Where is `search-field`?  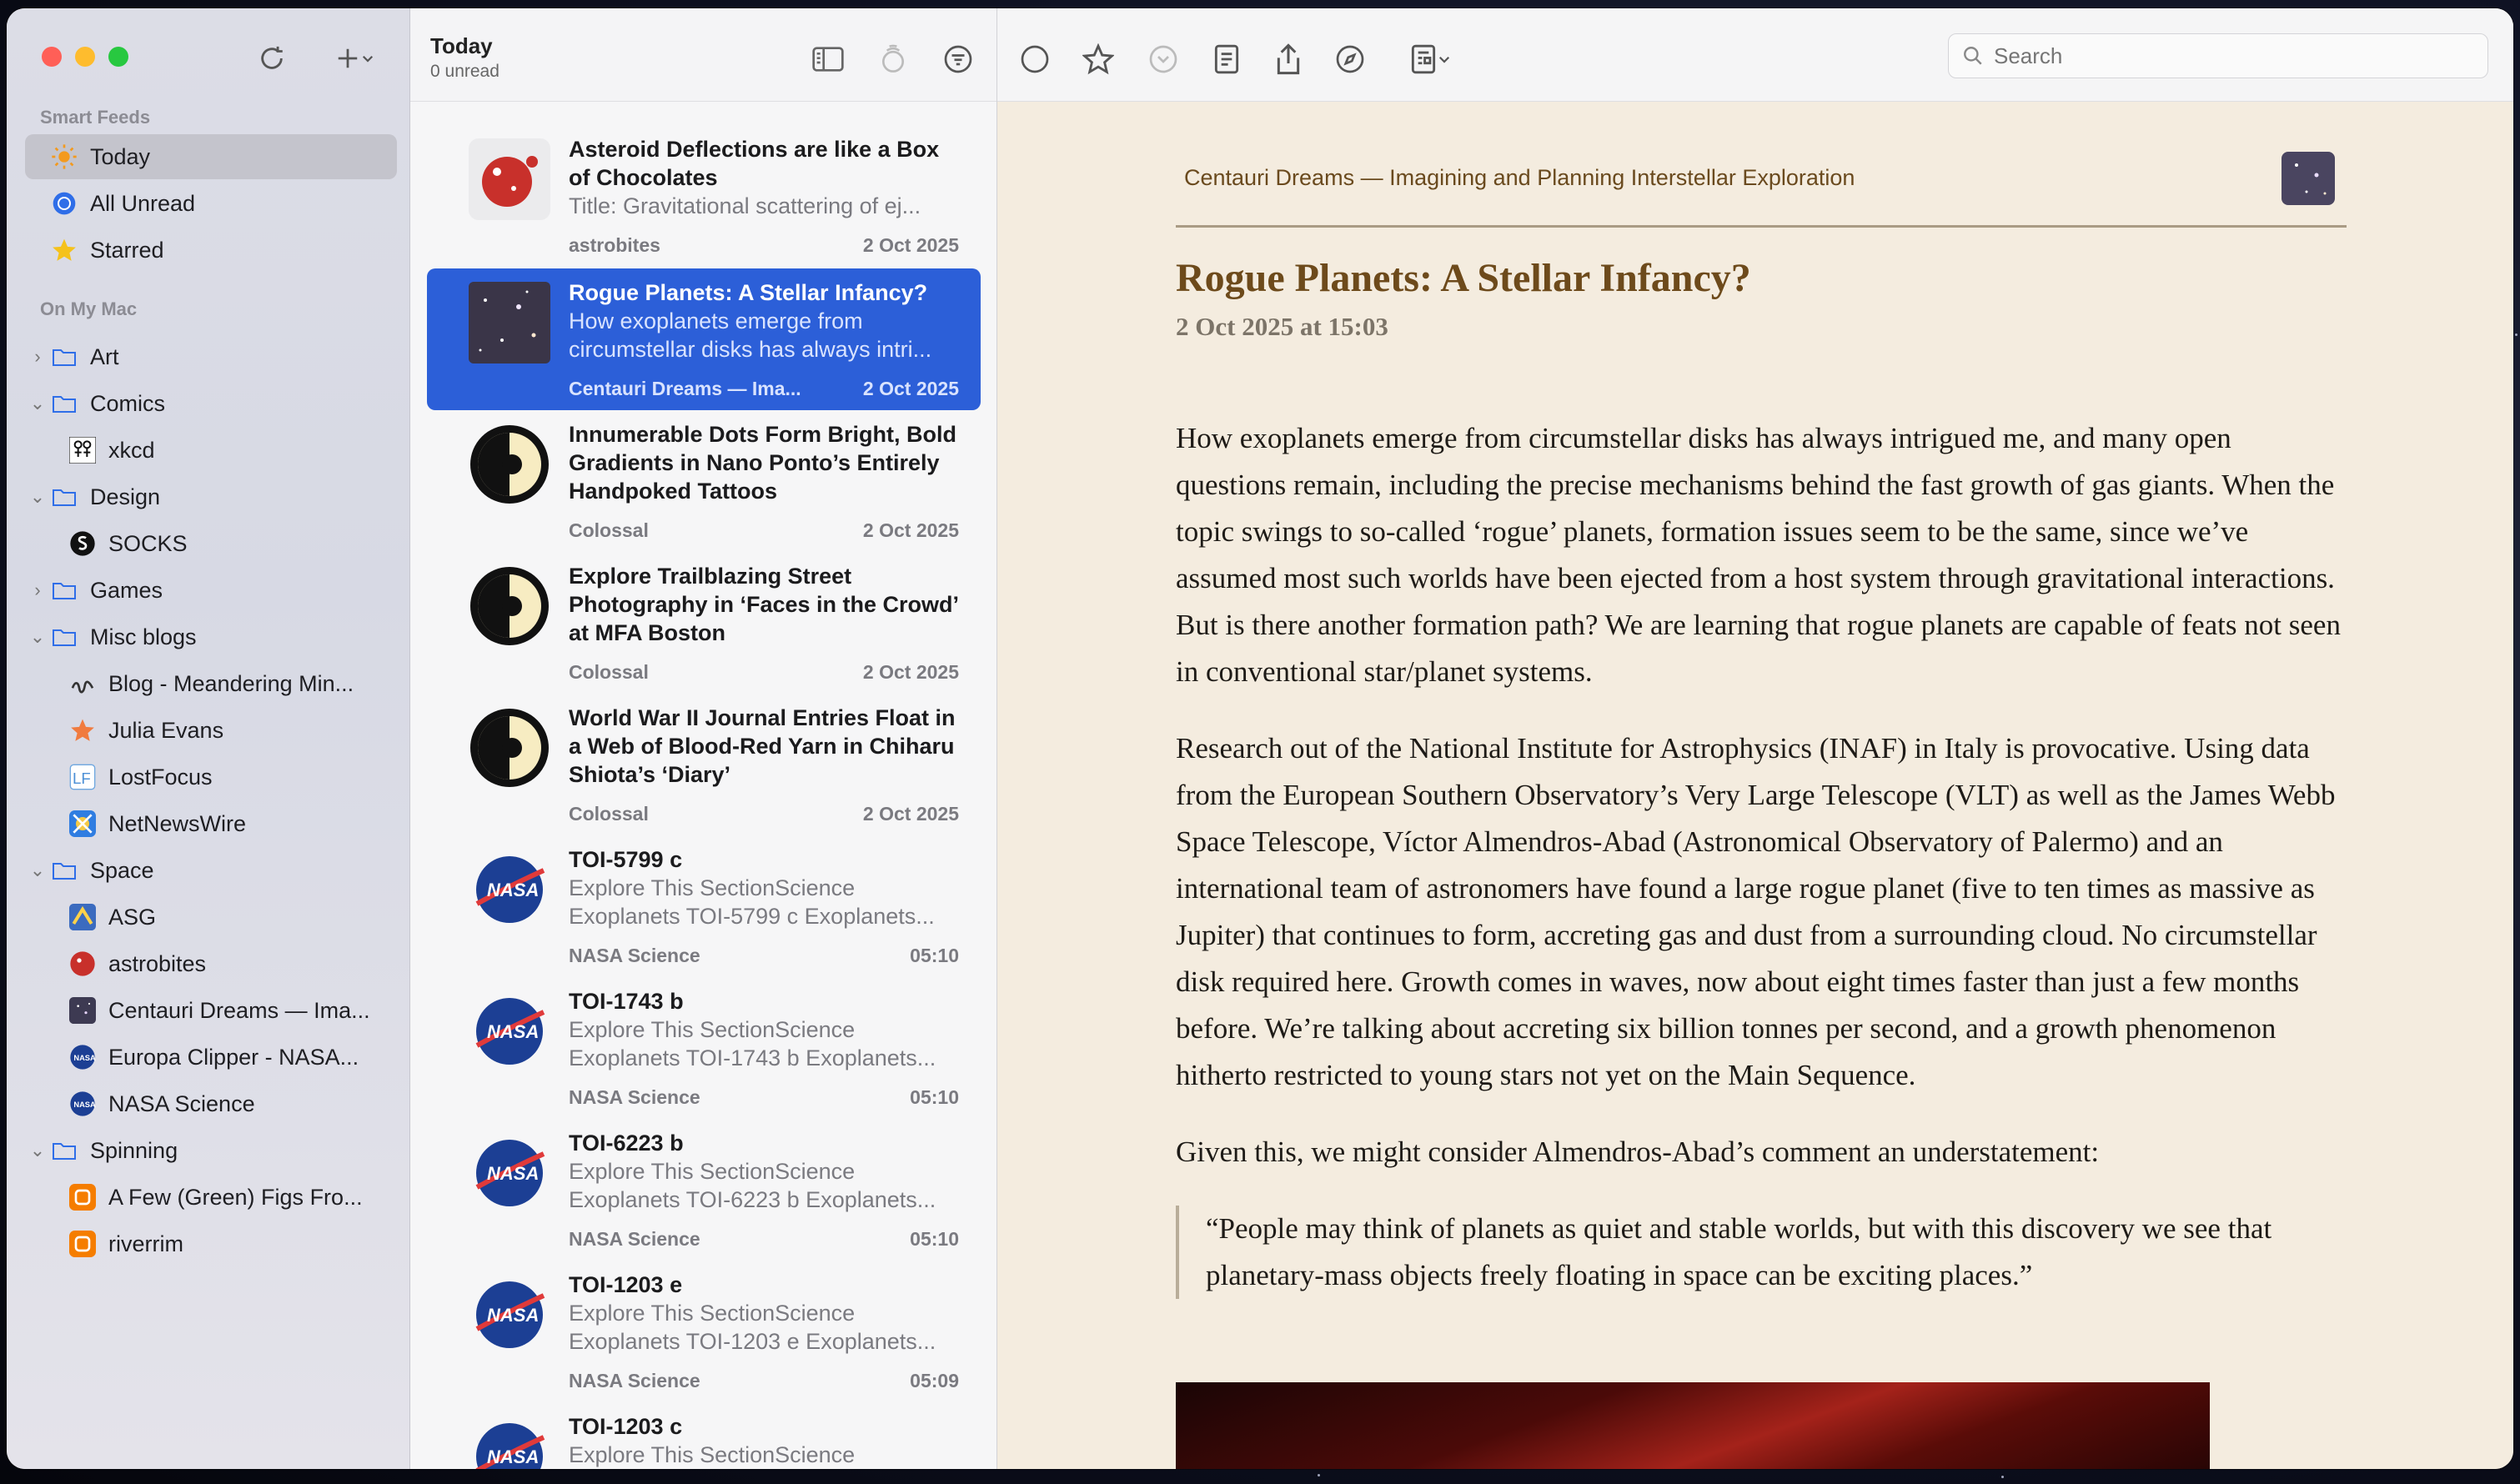 search-field is located at coordinates (2218, 55).